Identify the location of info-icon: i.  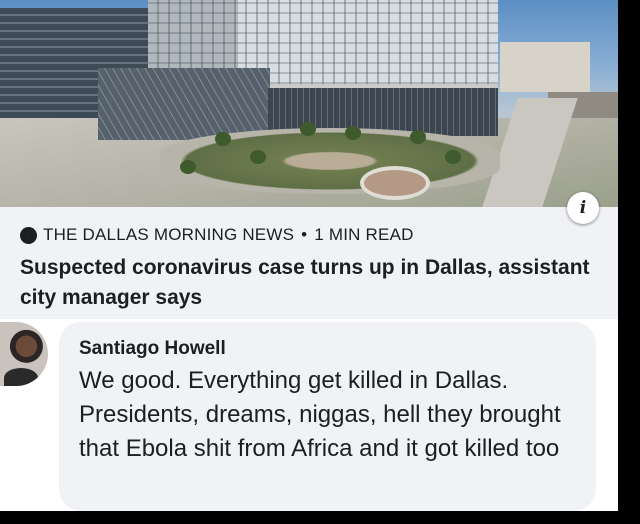
(583, 208).